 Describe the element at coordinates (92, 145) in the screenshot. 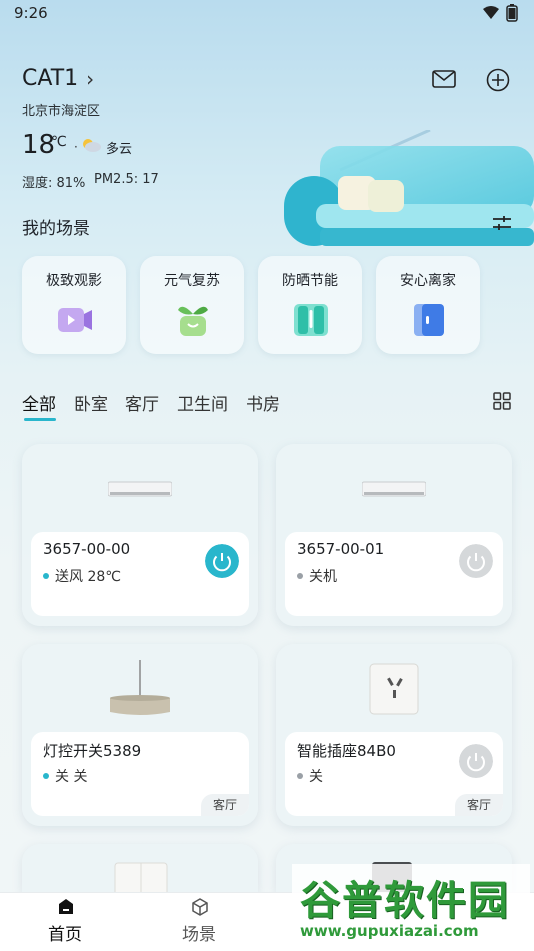

I see `cloudy-icon` at that location.